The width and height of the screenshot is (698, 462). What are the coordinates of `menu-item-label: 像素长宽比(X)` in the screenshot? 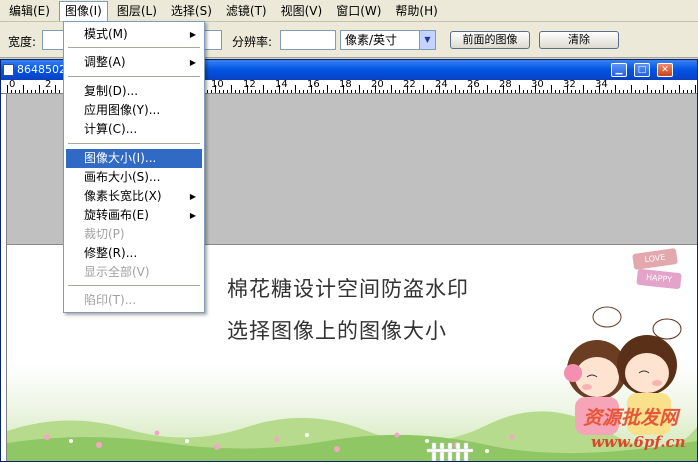 It's located at (123, 196).